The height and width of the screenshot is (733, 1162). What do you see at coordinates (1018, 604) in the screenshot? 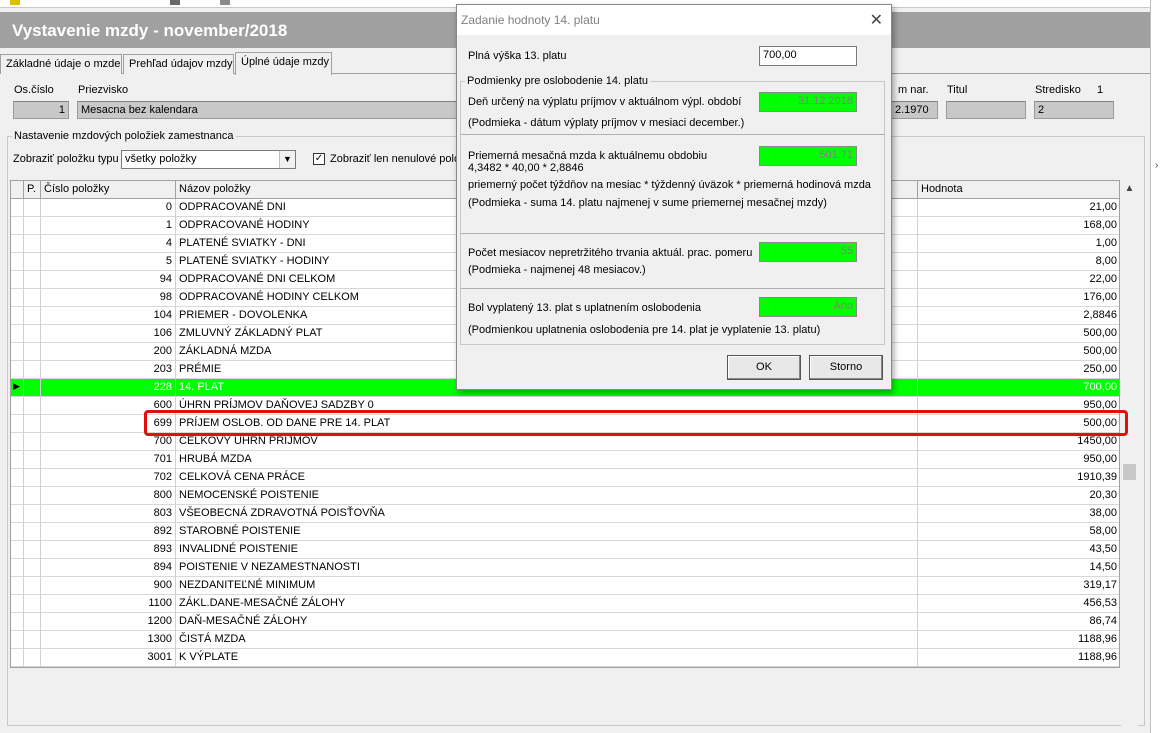
I see `cell-hodnota: 456,53` at bounding box center [1018, 604].